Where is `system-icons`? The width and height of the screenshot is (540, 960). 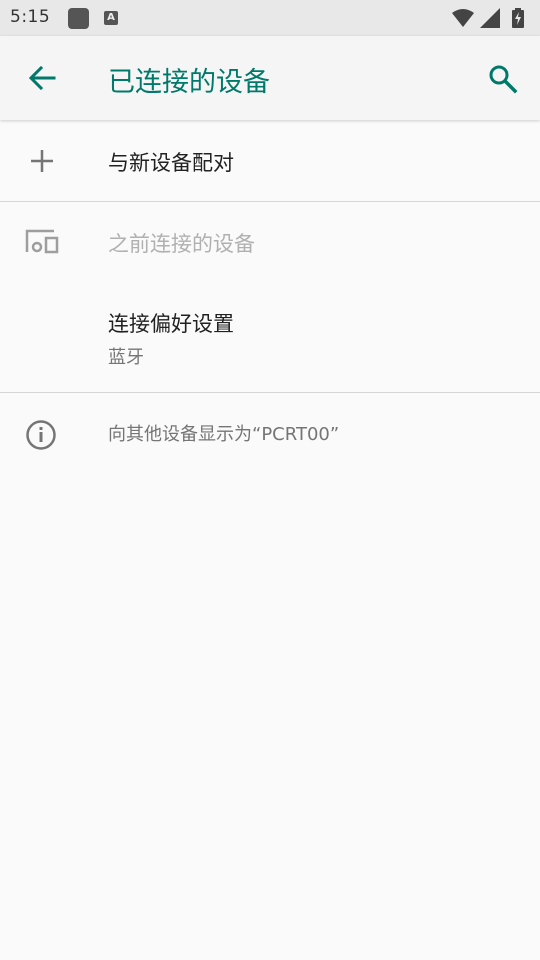 system-icons is located at coordinates (492, 18).